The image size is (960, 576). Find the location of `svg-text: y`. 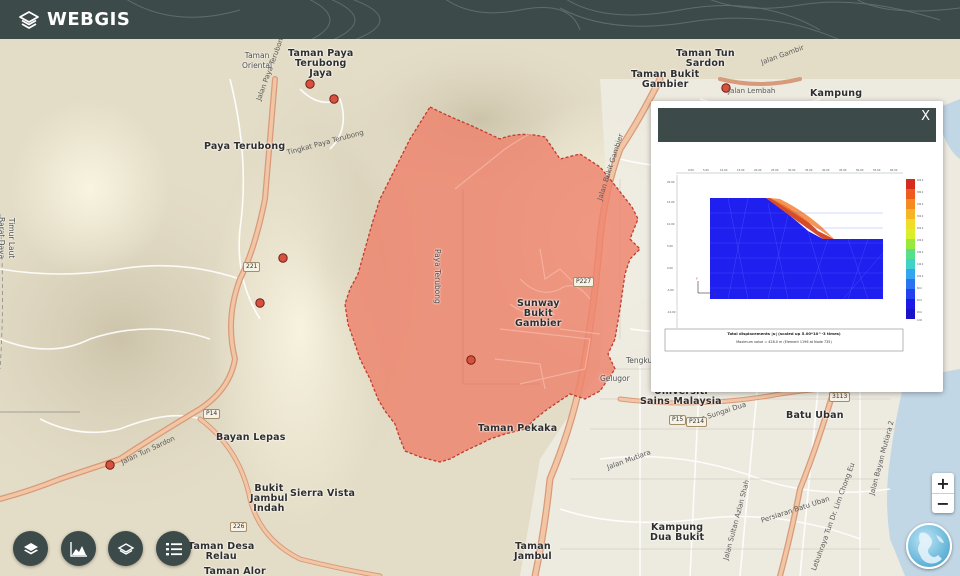

svg-text: y is located at coordinates (697, 278).